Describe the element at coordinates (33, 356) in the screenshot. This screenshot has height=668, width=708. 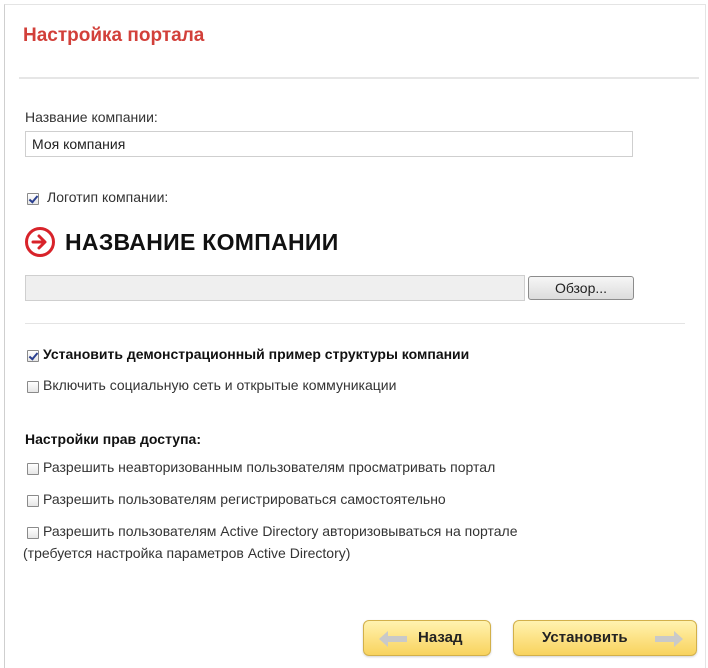
I see `demo-structure-checkbox` at that location.